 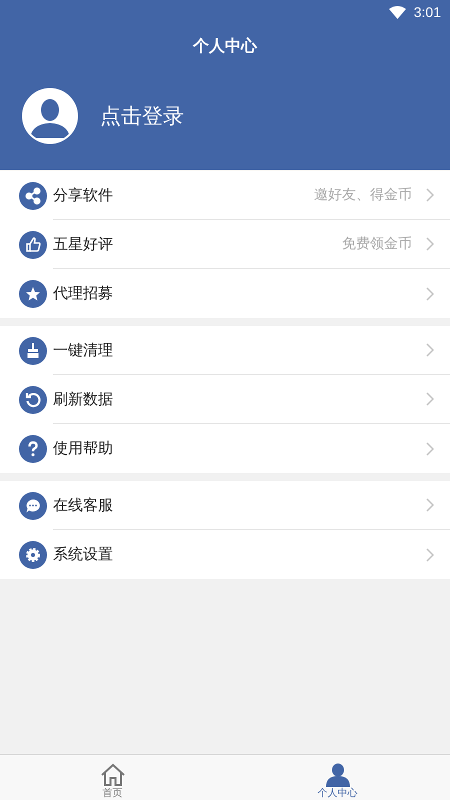 What do you see at coordinates (377, 244) in the screenshot?
I see `menu-hint: 免费领金币` at bounding box center [377, 244].